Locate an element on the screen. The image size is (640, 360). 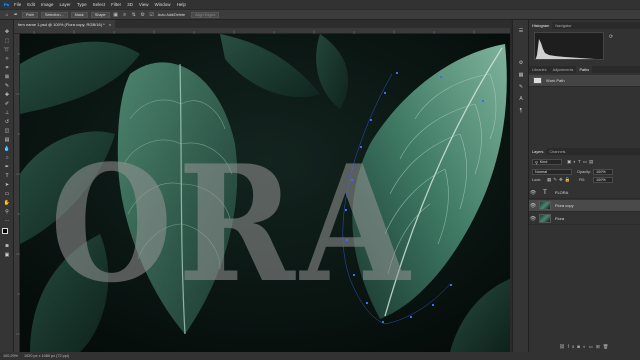
tab-layers: Layers is located at coordinates (538, 151).